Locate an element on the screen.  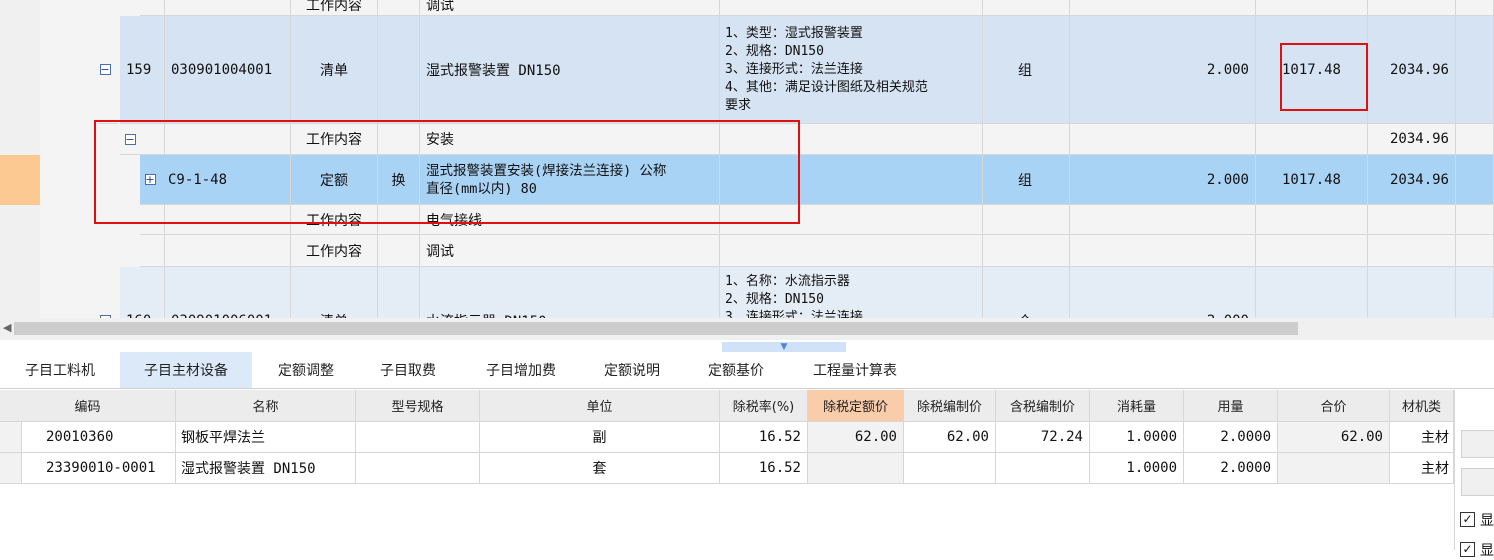
col-header-edit-price: 除税编制价 is located at coordinates (950, 406).